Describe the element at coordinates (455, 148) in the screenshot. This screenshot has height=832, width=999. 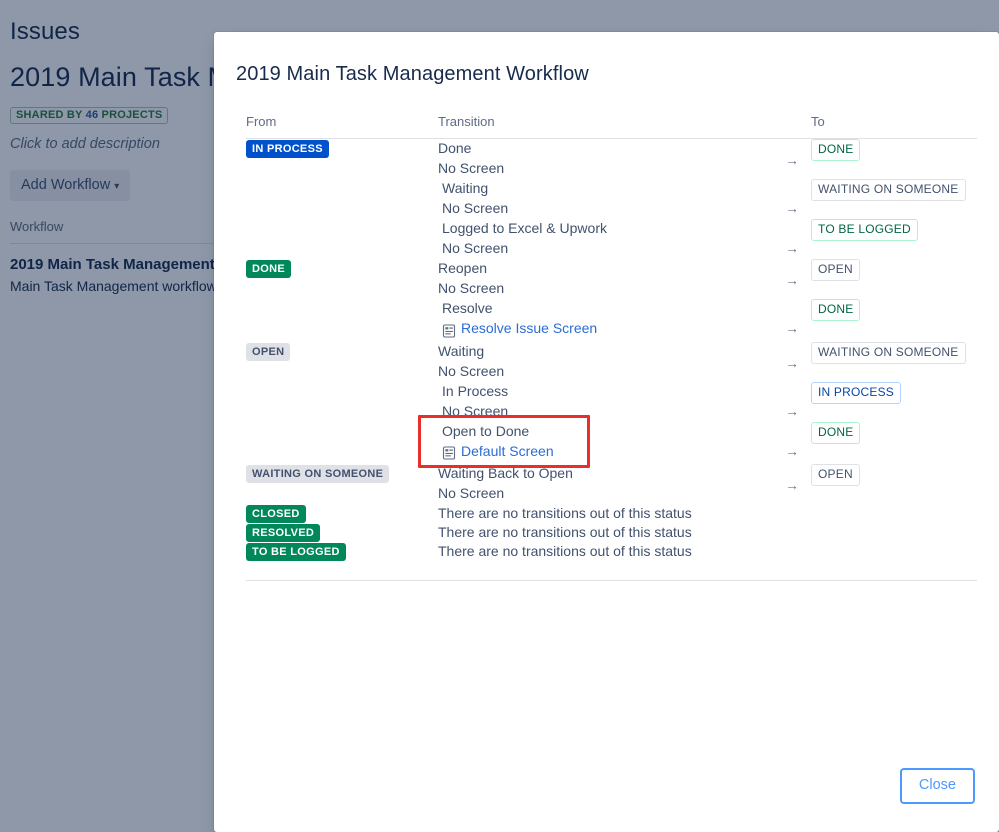
I see `transition-name: Done` at that location.